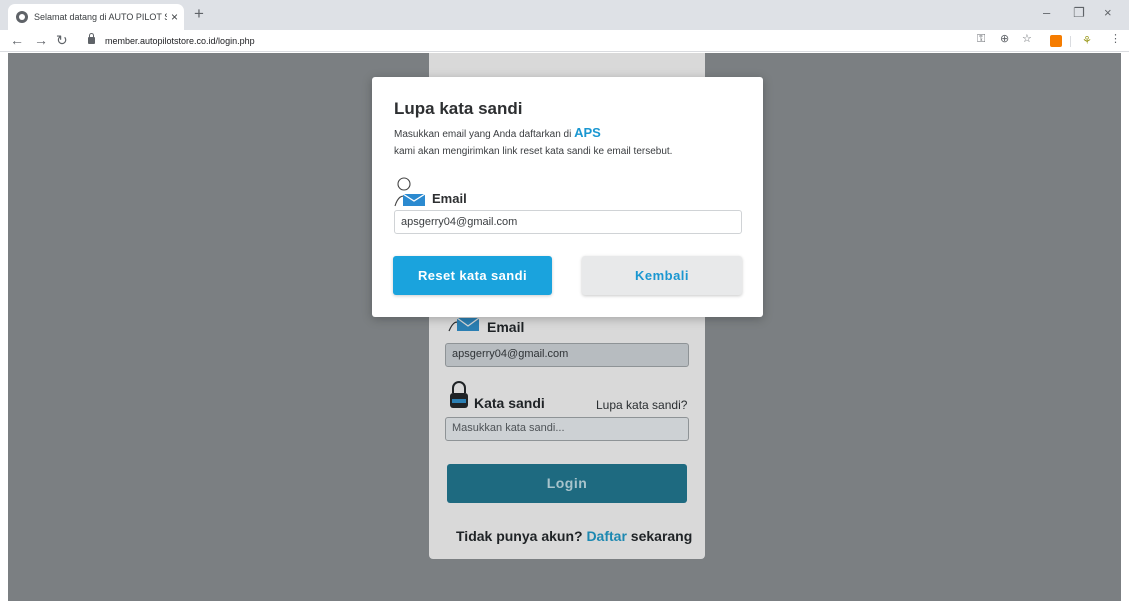 The height and width of the screenshot is (601, 1129). What do you see at coordinates (410, 192) in the screenshot?
I see `email-user-icon` at bounding box center [410, 192].